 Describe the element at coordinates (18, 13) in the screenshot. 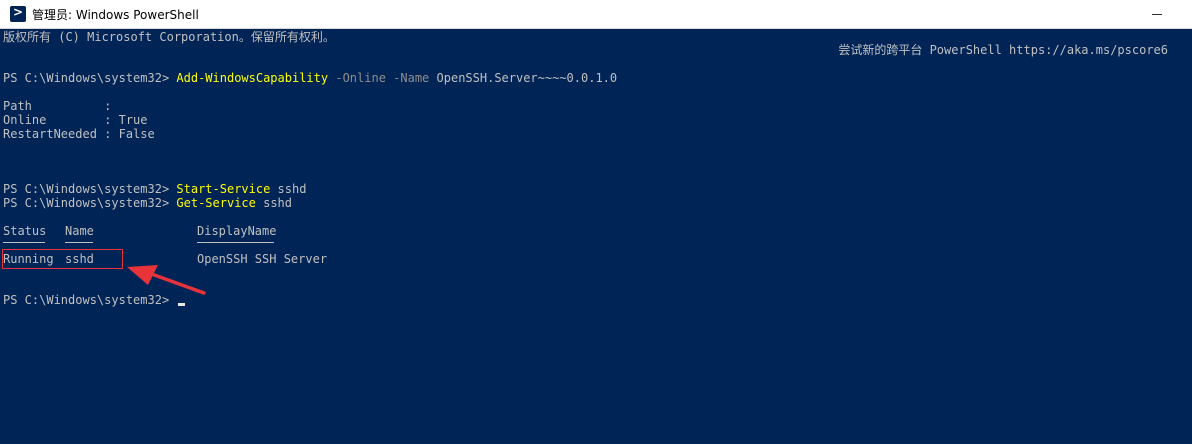

I see `powershell-icon: >` at that location.